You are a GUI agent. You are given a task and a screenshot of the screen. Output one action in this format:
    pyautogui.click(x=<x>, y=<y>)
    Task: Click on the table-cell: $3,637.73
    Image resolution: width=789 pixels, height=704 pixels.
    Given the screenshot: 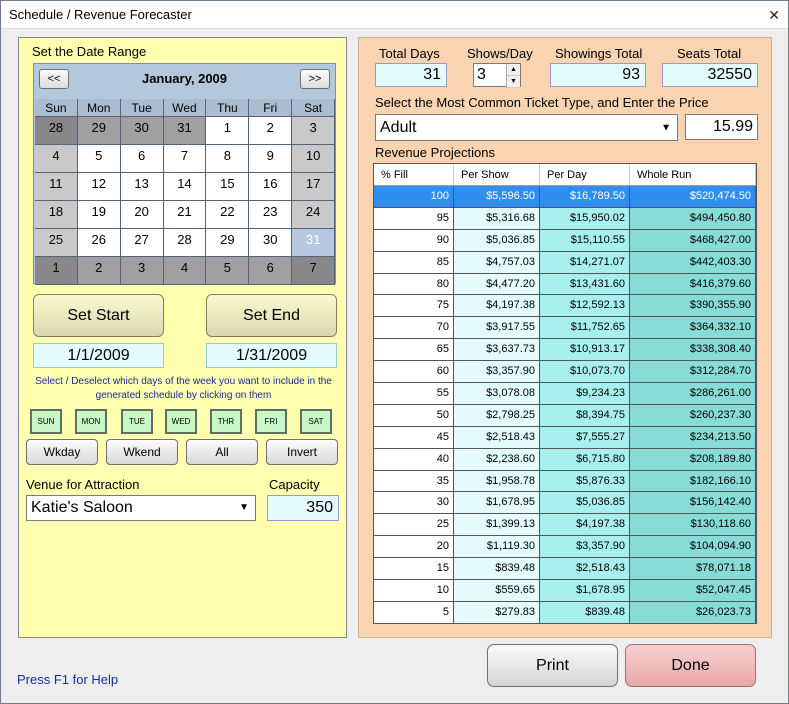 What is the action you would take?
    pyautogui.click(x=497, y=350)
    